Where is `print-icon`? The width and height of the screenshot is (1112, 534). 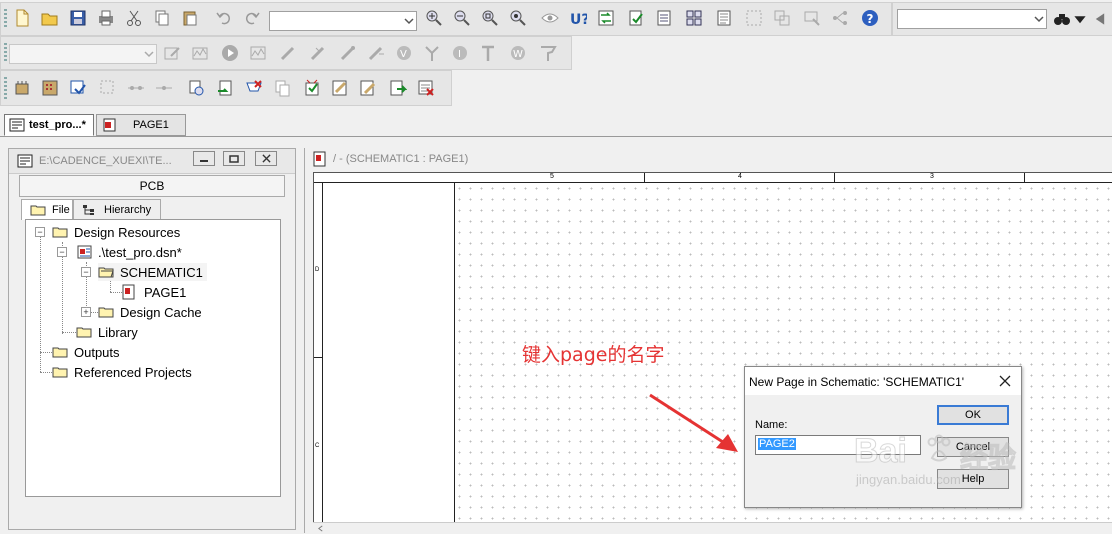
print-icon is located at coordinates (106, 18).